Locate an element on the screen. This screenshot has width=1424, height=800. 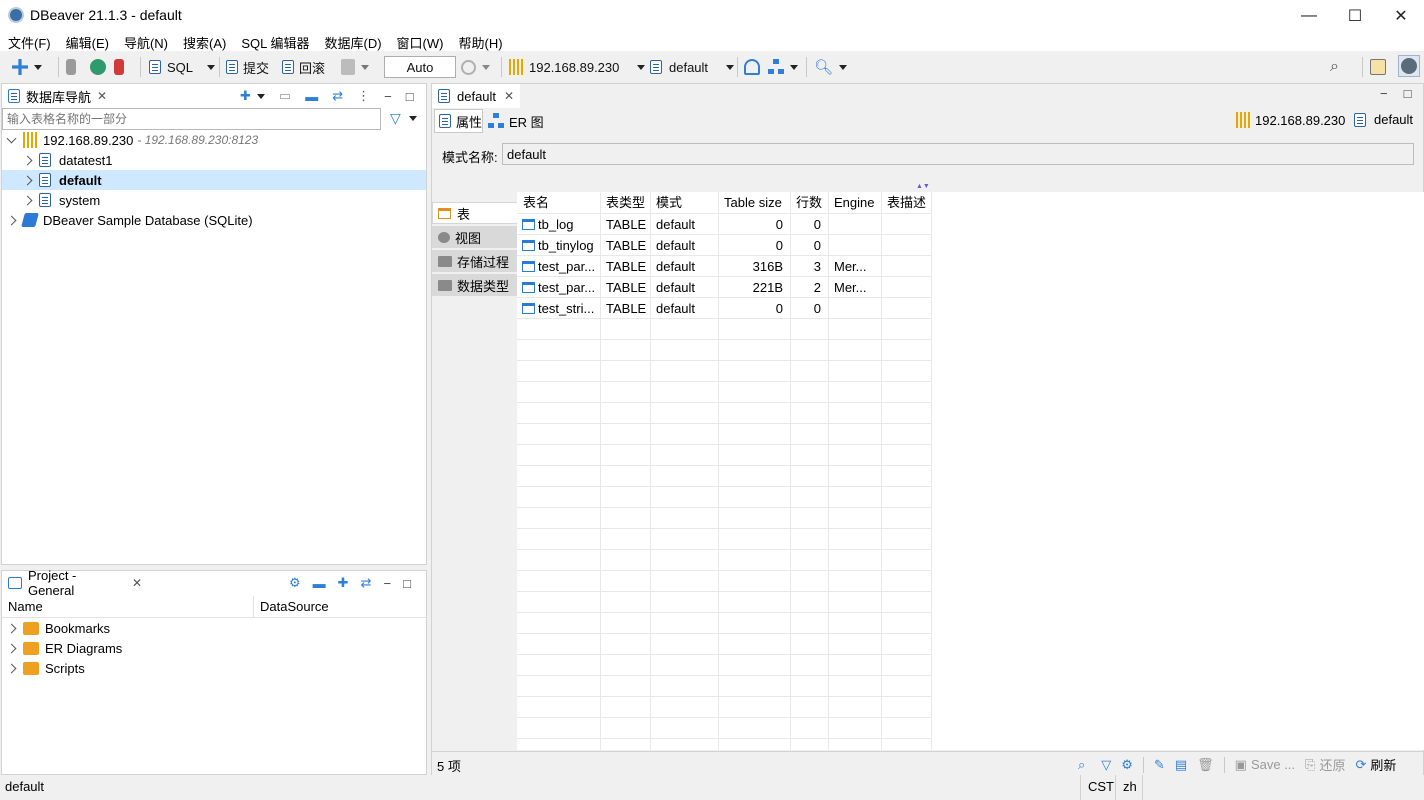
new-connection-icon: ✚ is located at coordinates (245, 96).